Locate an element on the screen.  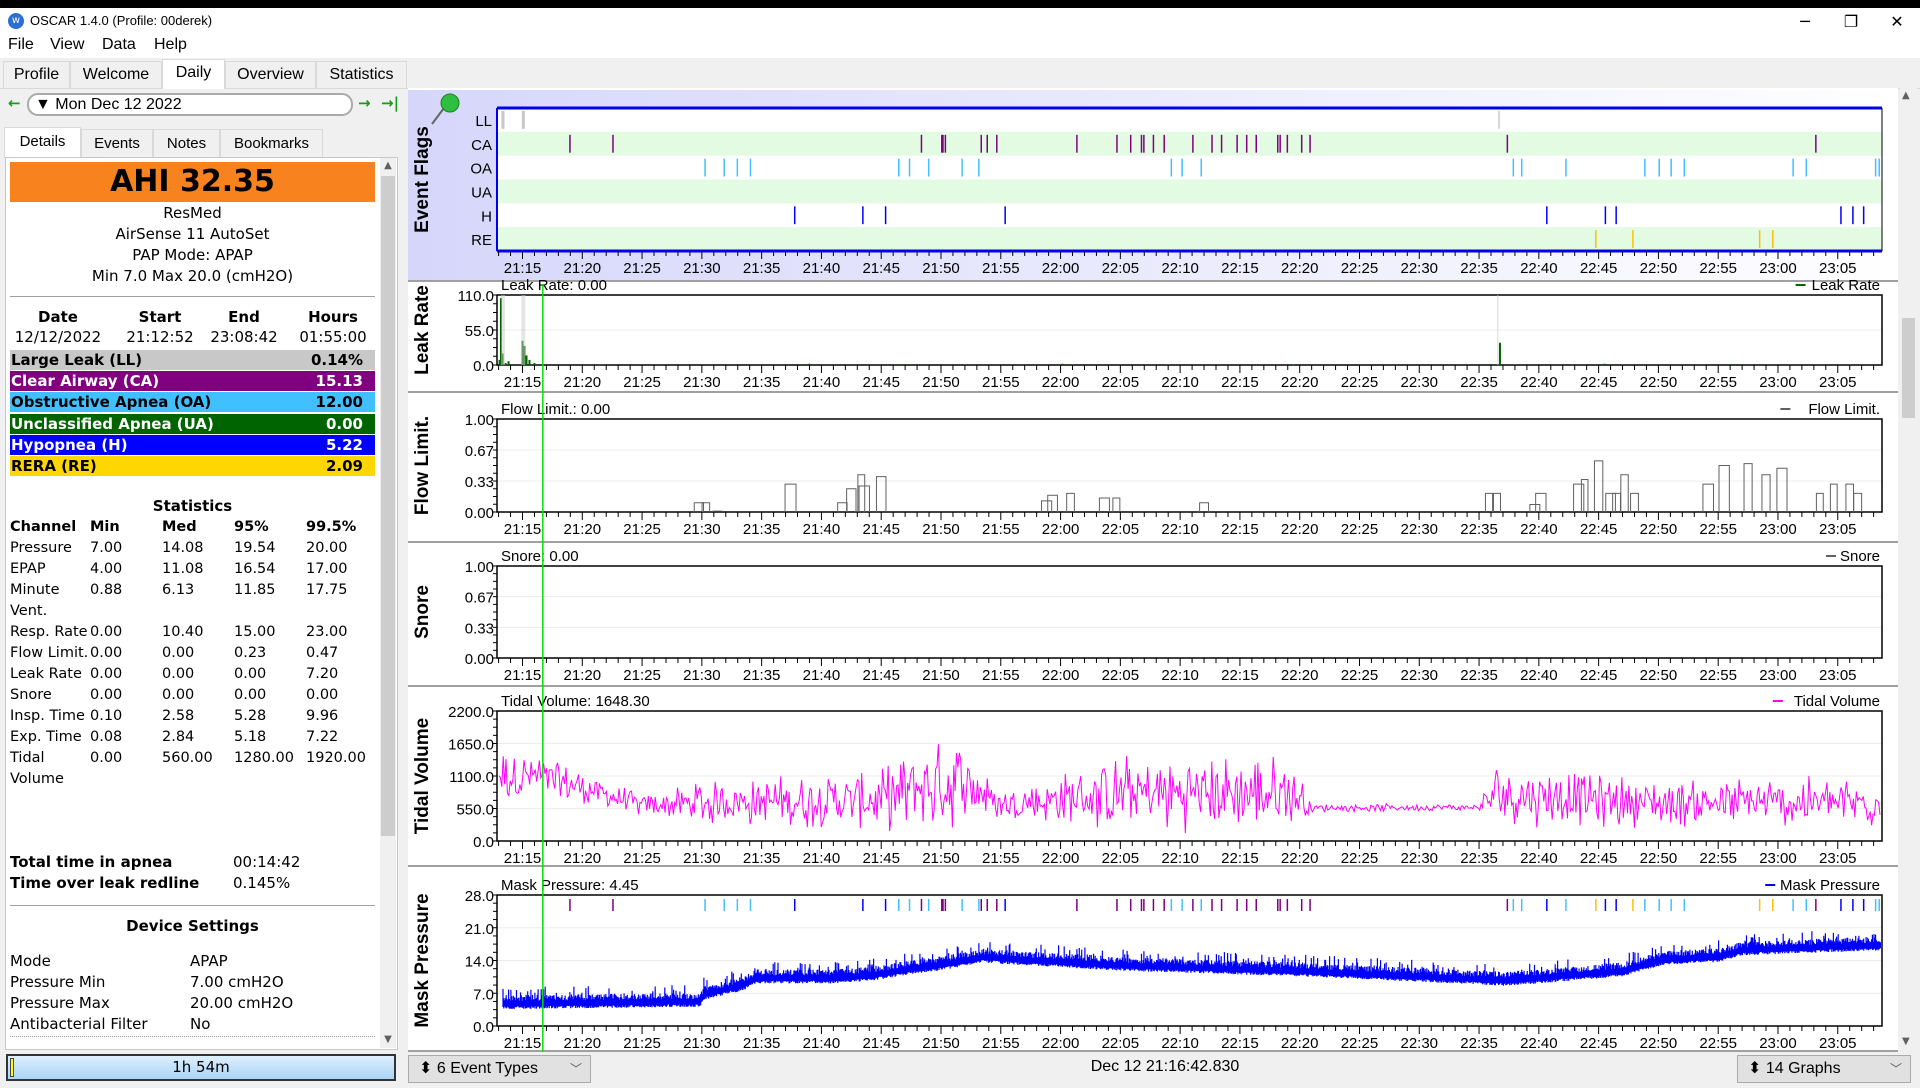
event-row-label: RE is located at coordinates (481, 240).